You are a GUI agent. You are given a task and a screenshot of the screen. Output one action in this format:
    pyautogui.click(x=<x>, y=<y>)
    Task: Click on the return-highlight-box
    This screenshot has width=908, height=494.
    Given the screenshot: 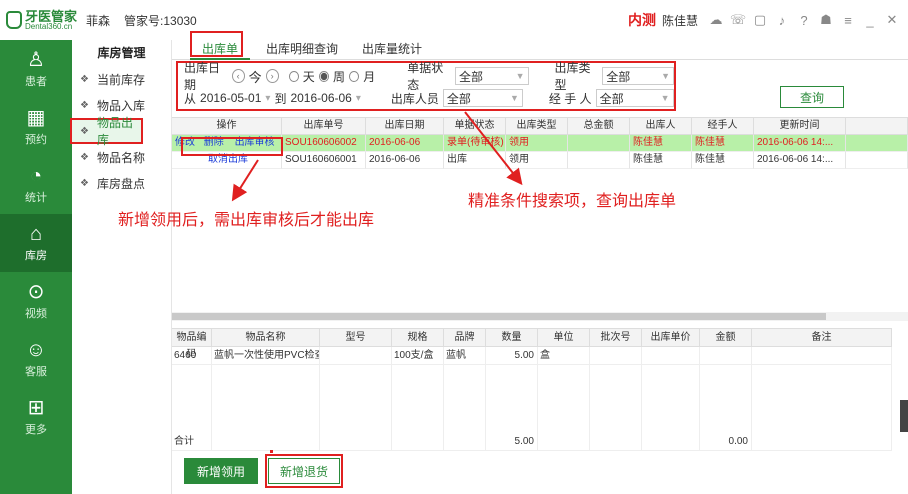 What is the action you would take?
    pyautogui.click(x=304, y=471)
    